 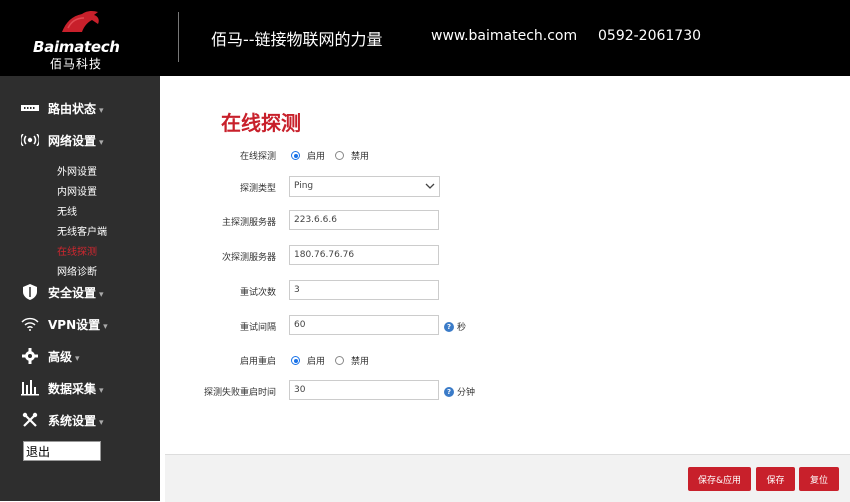 I want to click on retry-interval-input, so click(x=364, y=325).